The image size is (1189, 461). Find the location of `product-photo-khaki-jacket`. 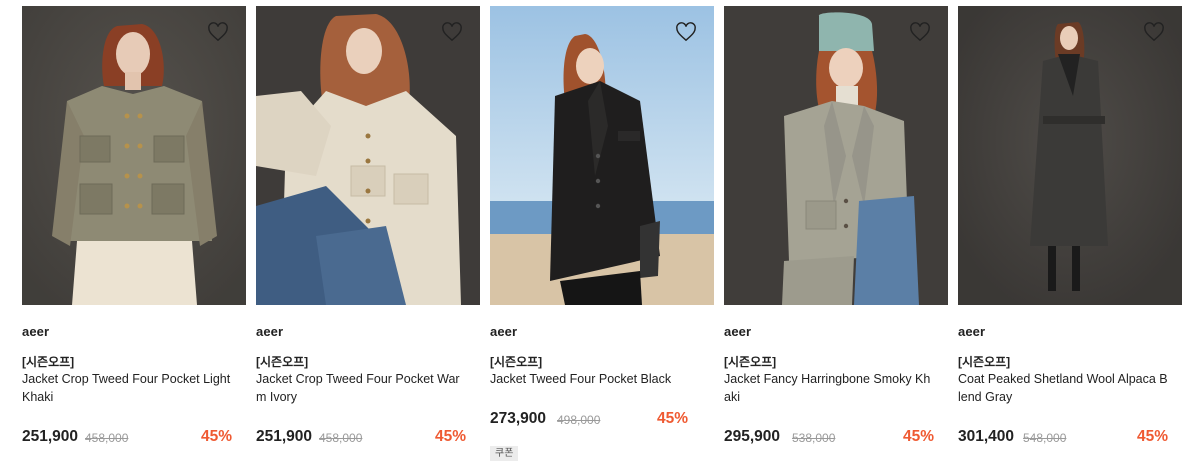

product-photo-khaki-jacket is located at coordinates (134, 155).